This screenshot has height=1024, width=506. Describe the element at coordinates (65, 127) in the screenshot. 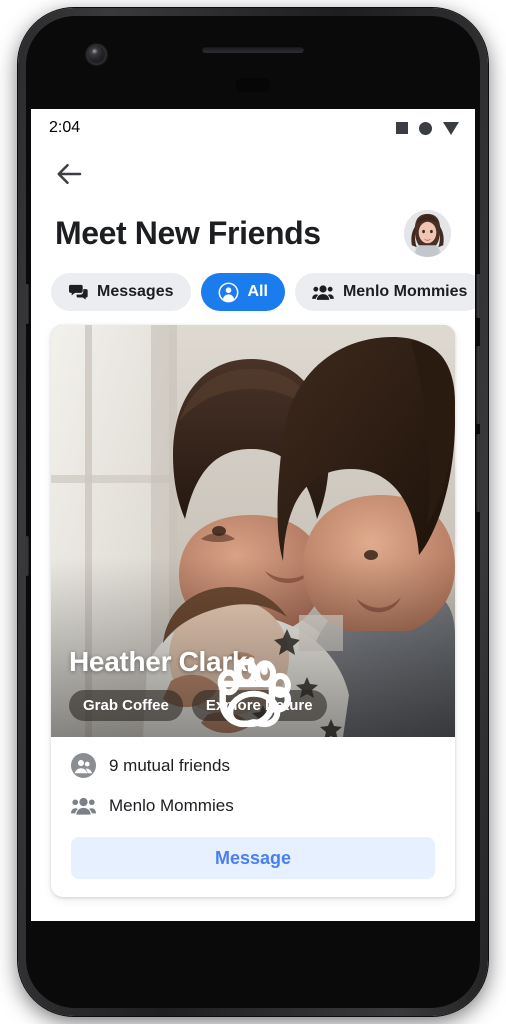

I see `status-time: 2:04` at that location.